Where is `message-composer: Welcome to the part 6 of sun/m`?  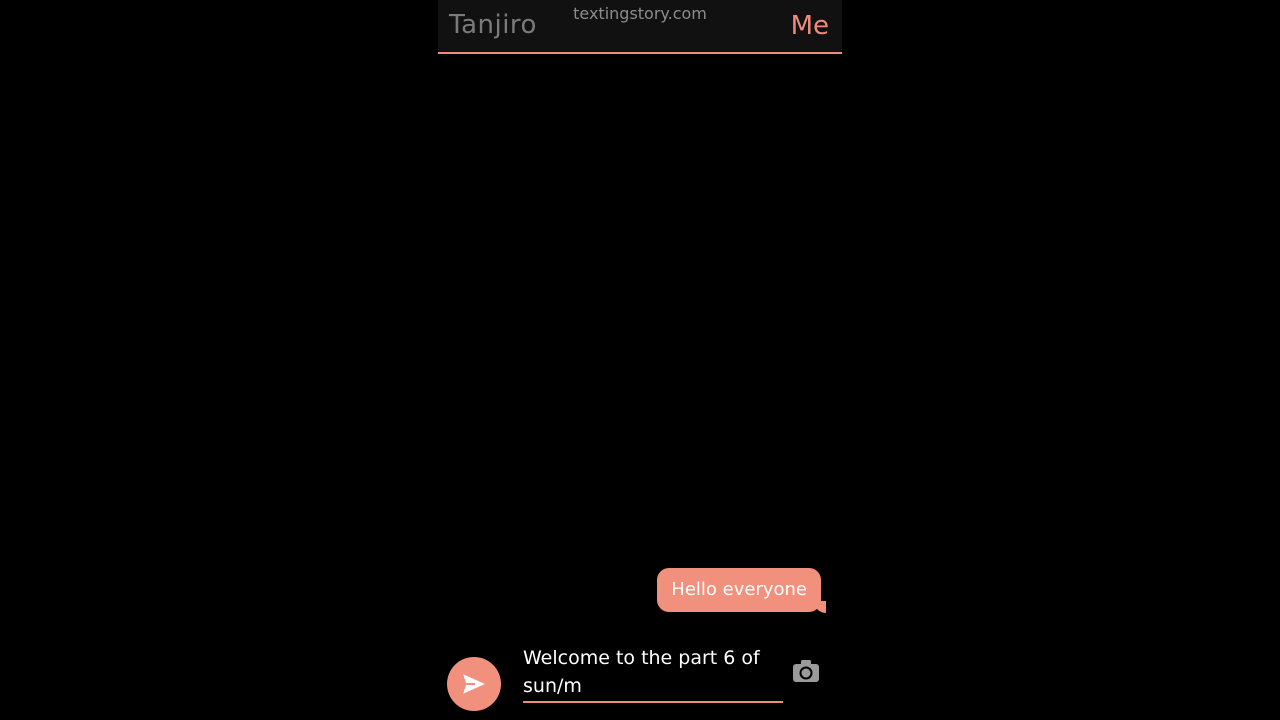 message-composer: Welcome to the part 6 of sun/m is located at coordinates (640, 678).